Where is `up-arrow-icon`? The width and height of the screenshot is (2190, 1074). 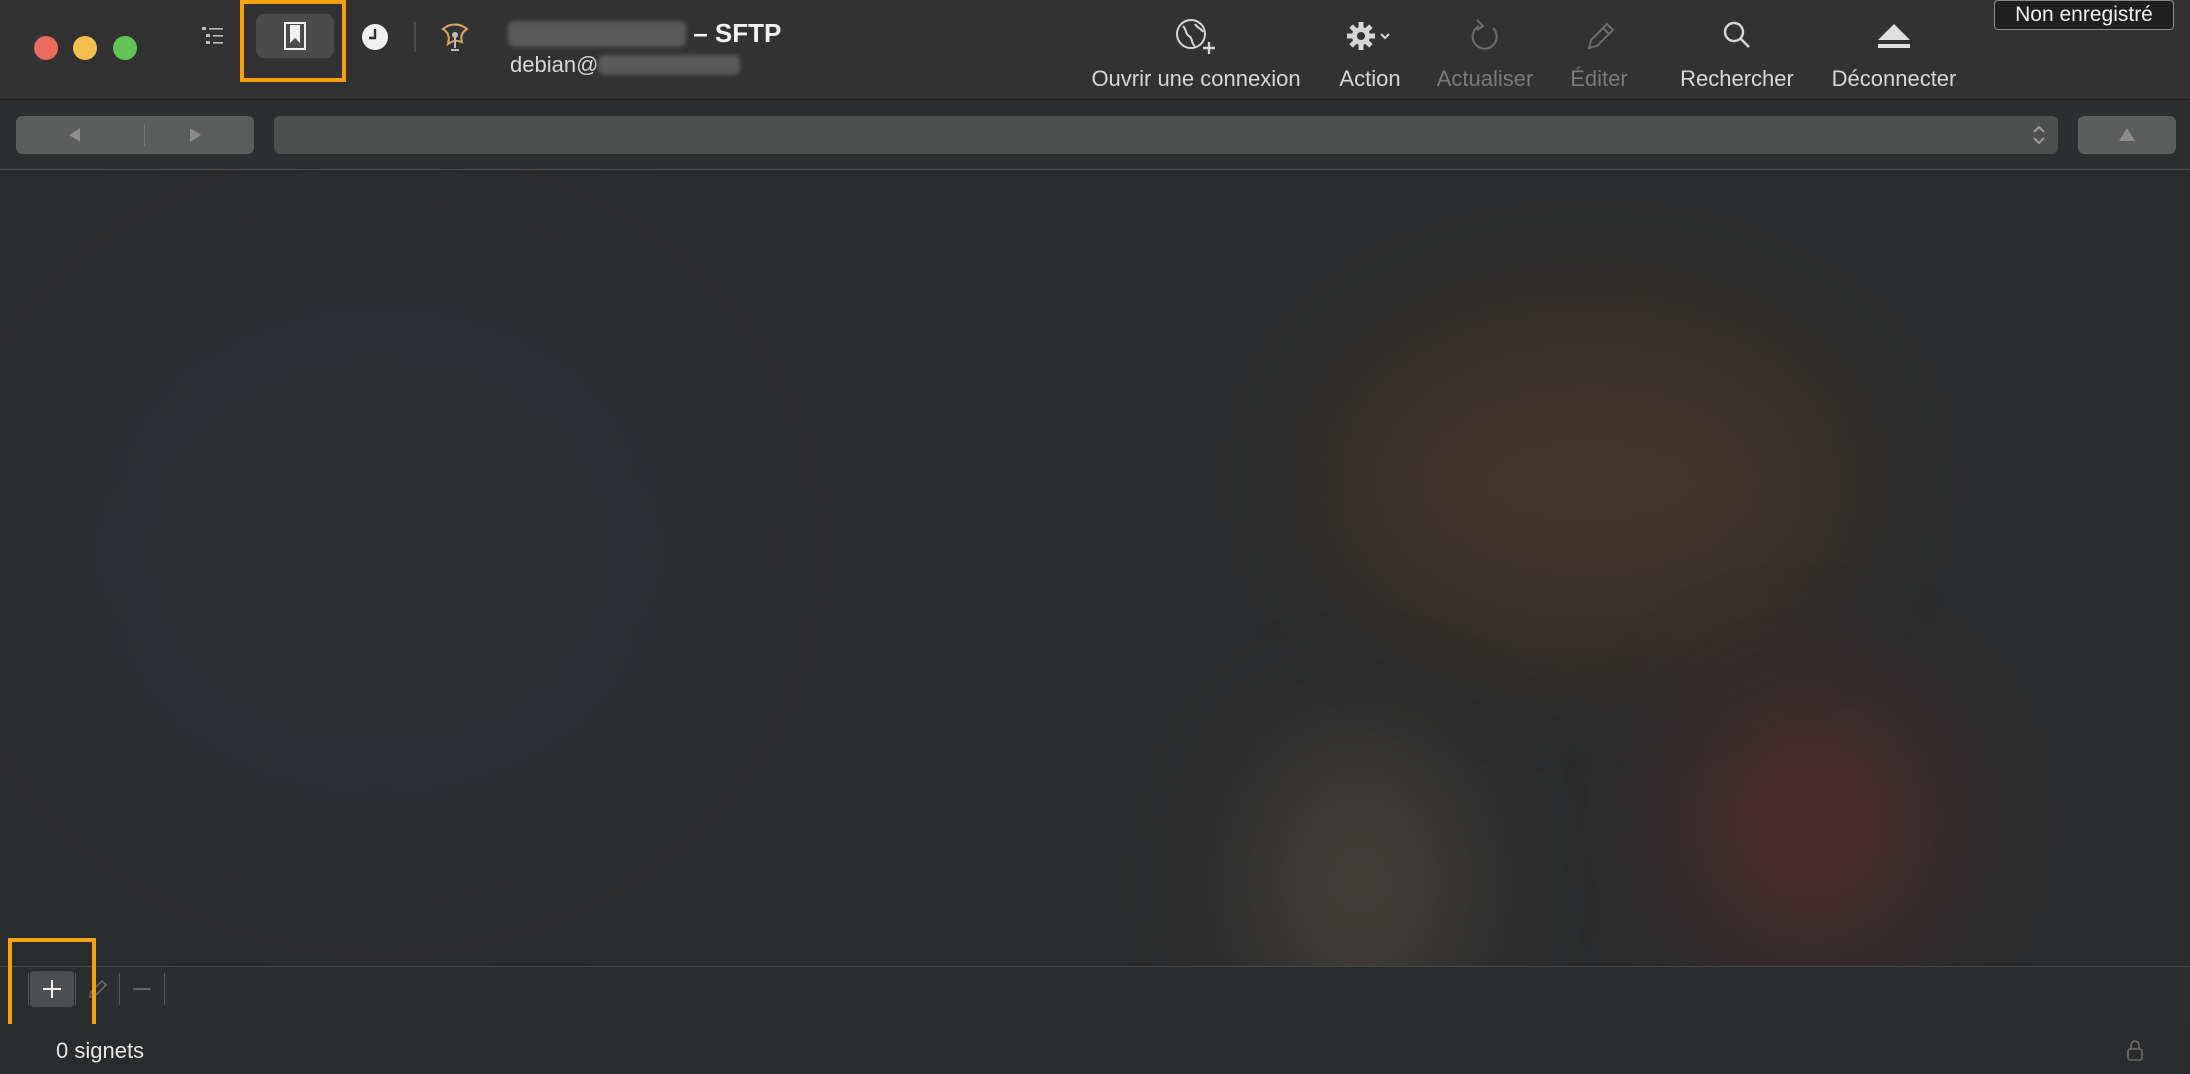
up-arrow-icon is located at coordinates (2127, 134).